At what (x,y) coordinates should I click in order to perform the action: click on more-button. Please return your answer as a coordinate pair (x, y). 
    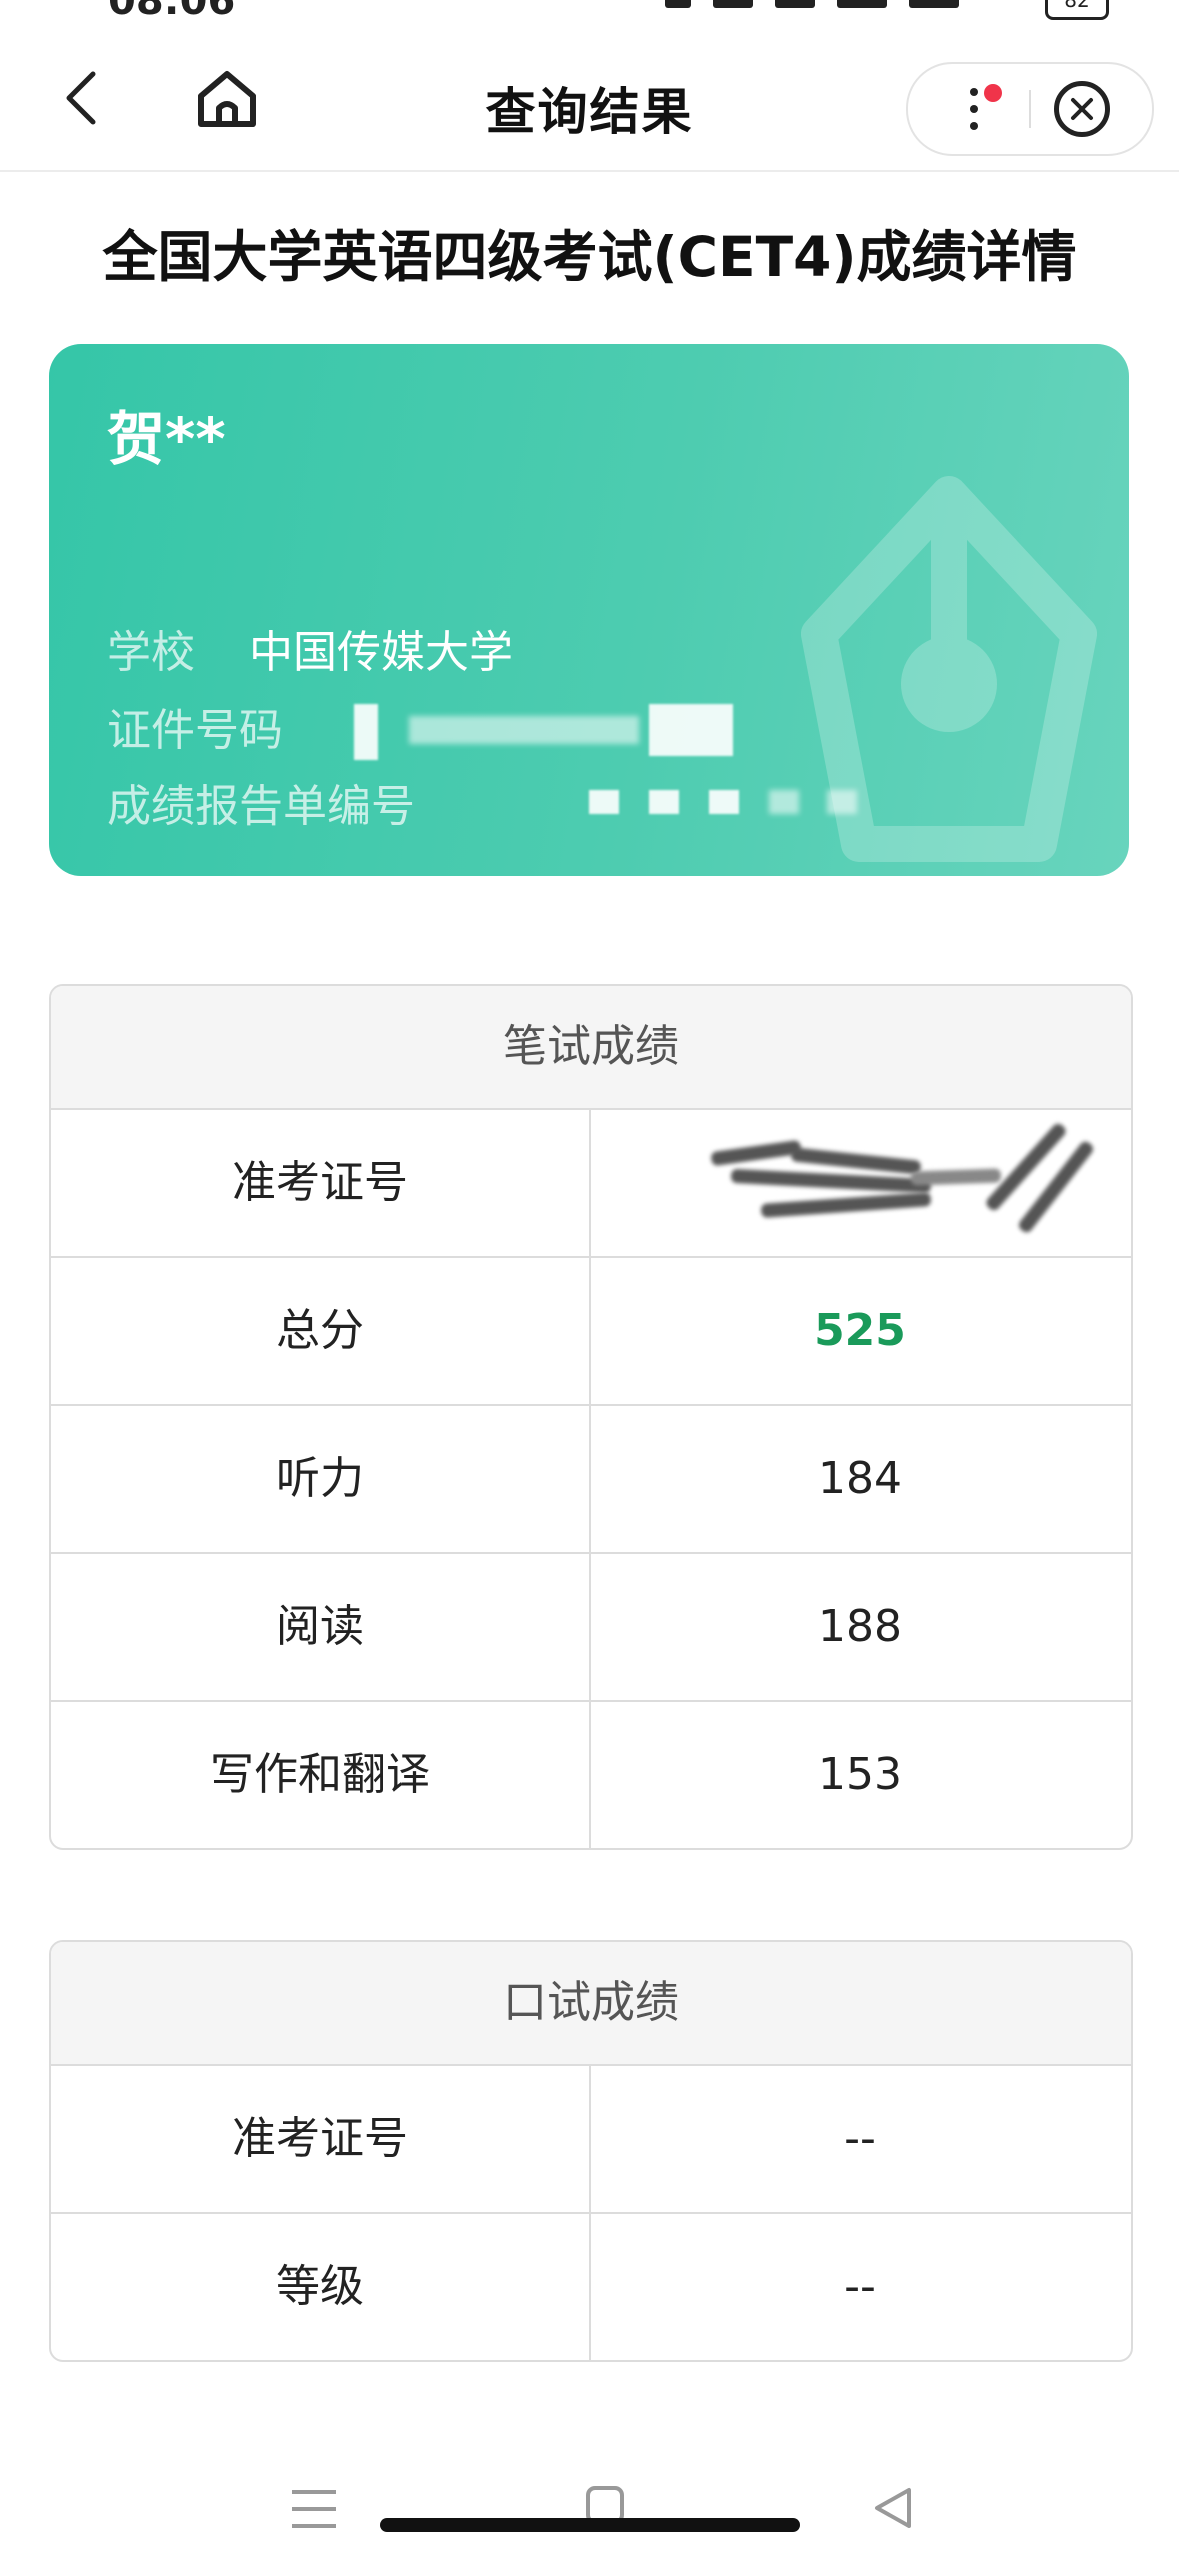
    Looking at the image, I should click on (968, 109).